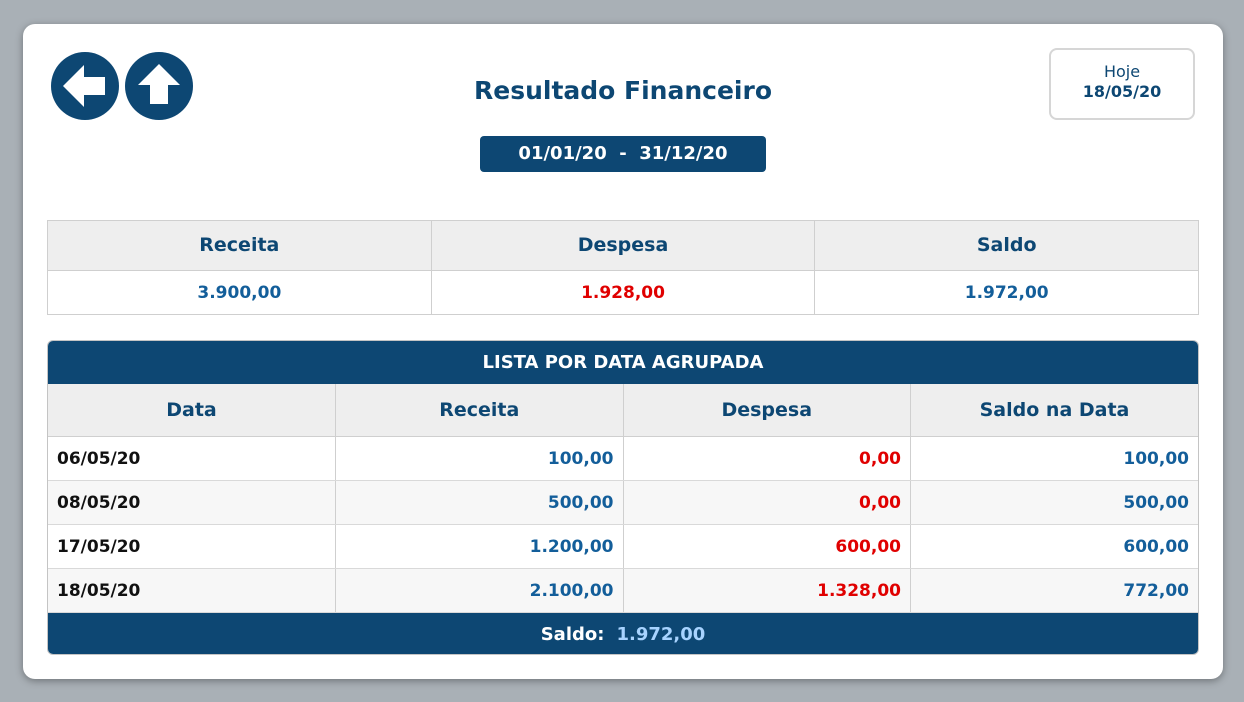 Image resolution: width=1244 pixels, height=702 pixels. What do you see at coordinates (1054, 410) in the screenshot?
I see `column-header-saldo: Saldo na Data` at bounding box center [1054, 410].